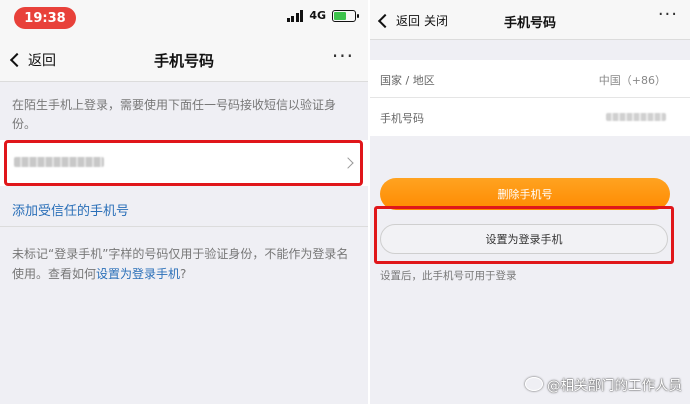 Image resolution: width=690 pixels, height=404 pixels. What do you see at coordinates (183, 163) in the screenshot?
I see `highlight-box` at bounding box center [183, 163].